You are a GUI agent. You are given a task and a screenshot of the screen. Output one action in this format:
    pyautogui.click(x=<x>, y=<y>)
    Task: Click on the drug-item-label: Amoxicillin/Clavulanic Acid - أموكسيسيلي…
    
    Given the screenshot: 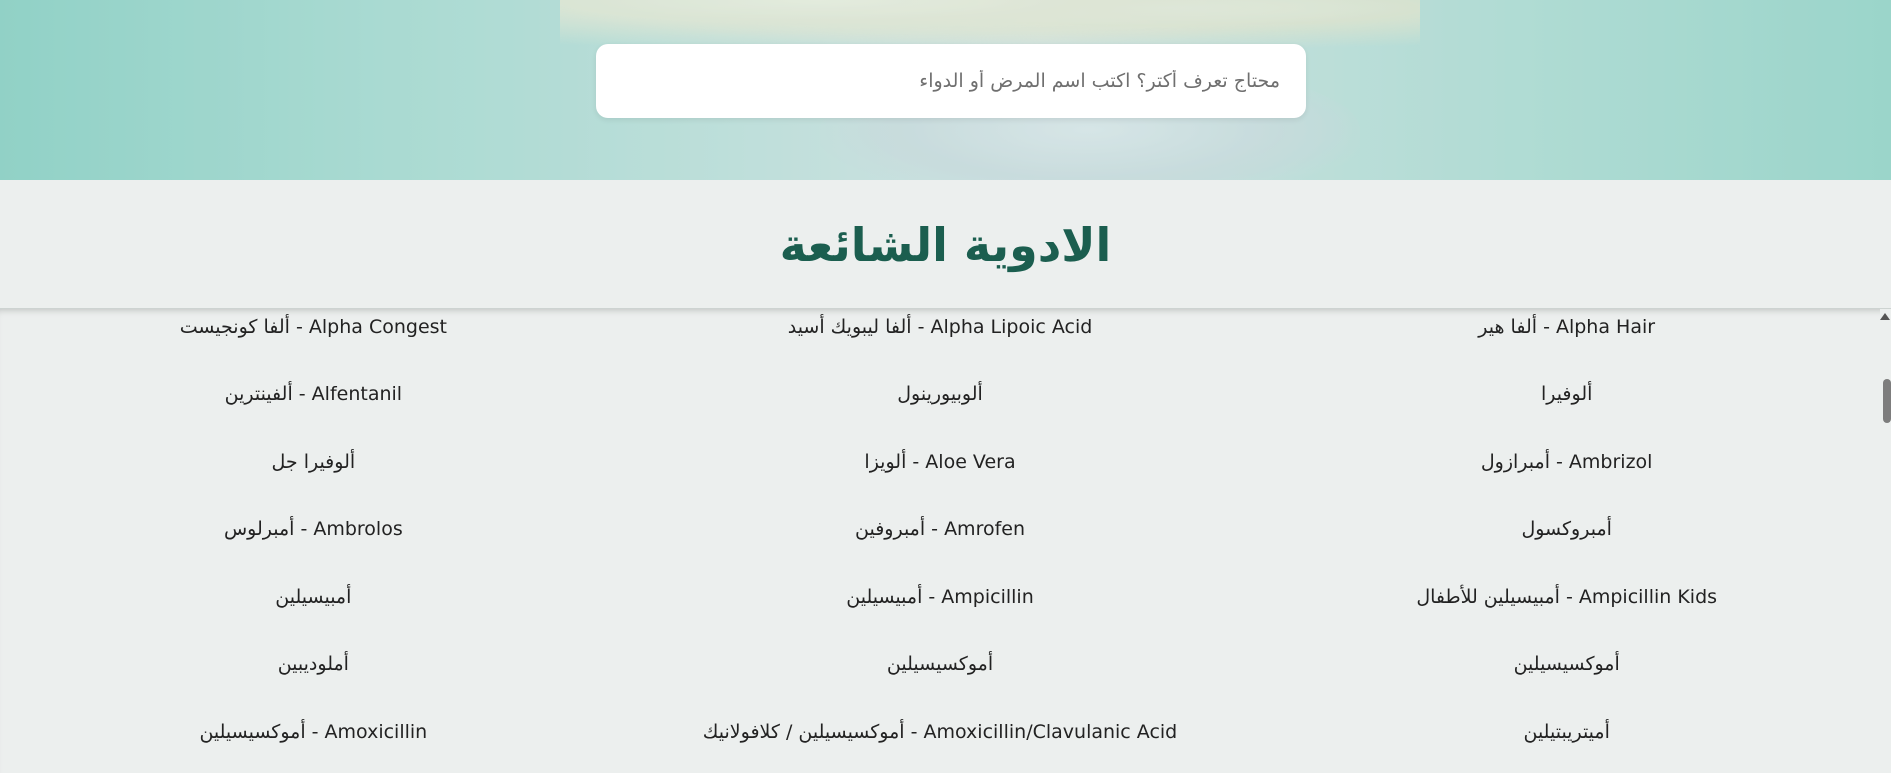 What is the action you would take?
    pyautogui.click(x=940, y=732)
    